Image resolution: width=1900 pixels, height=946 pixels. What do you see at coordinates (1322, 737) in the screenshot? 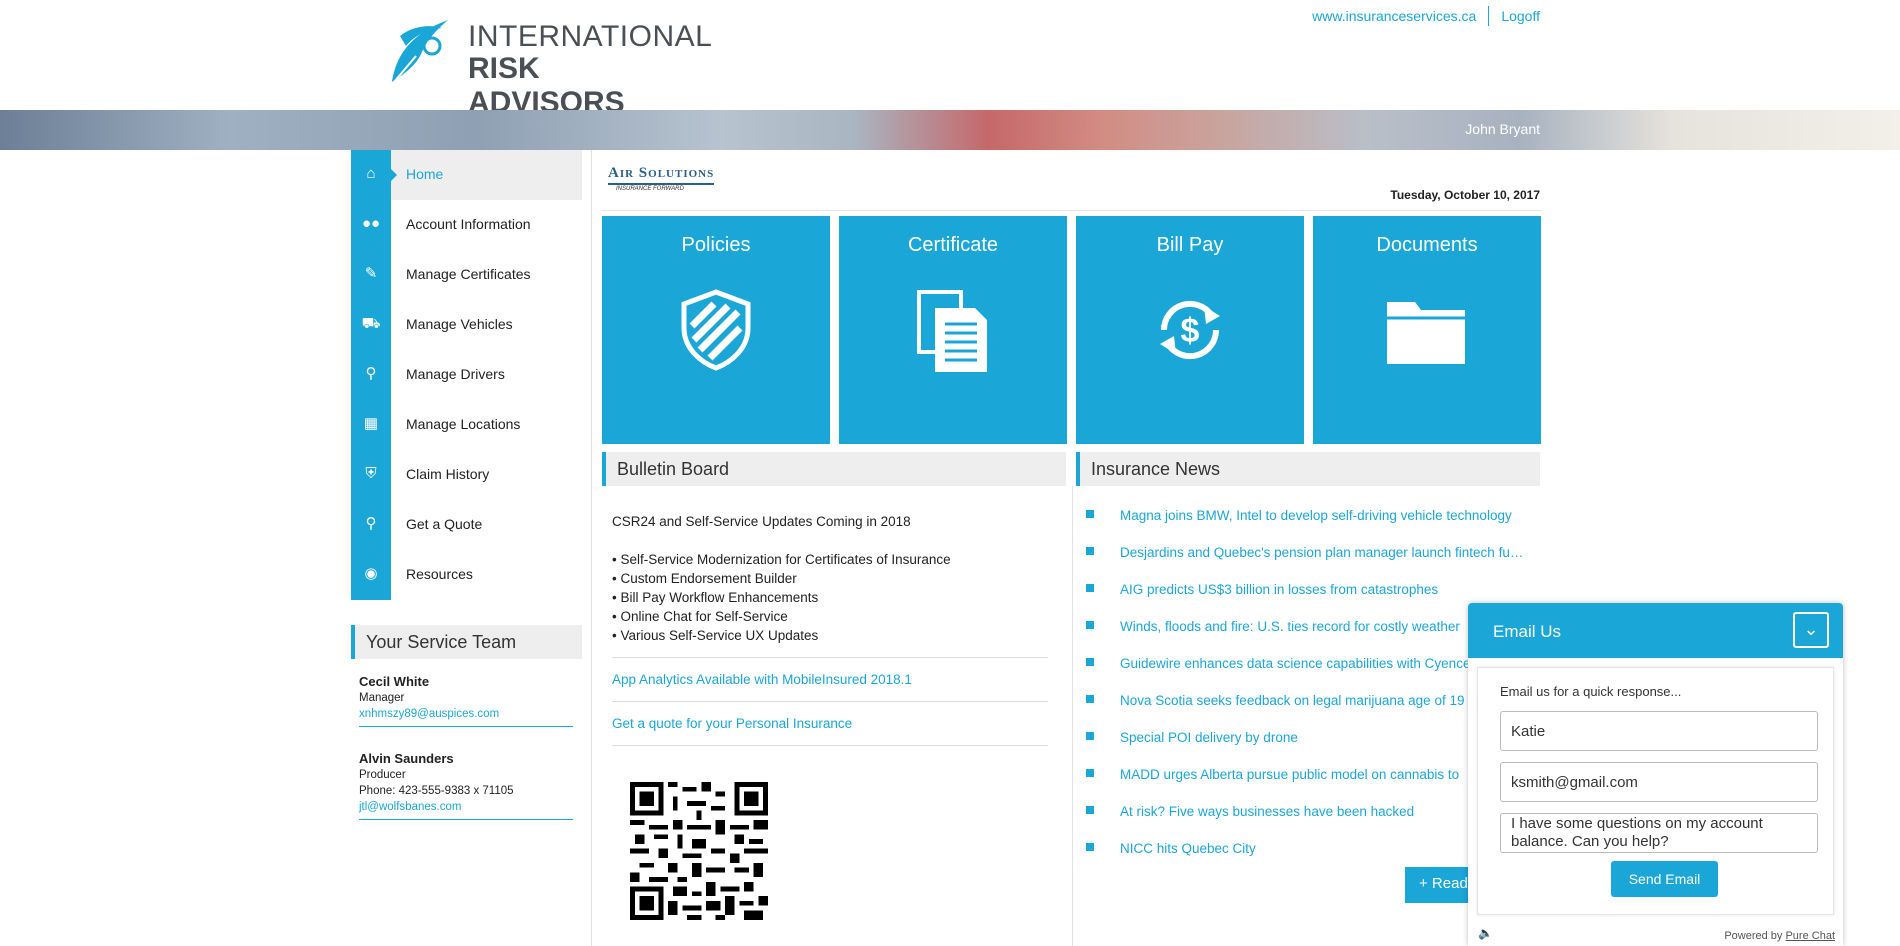
I see `news-link: Special POI delivery by drone` at bounding box center [1322, 737].